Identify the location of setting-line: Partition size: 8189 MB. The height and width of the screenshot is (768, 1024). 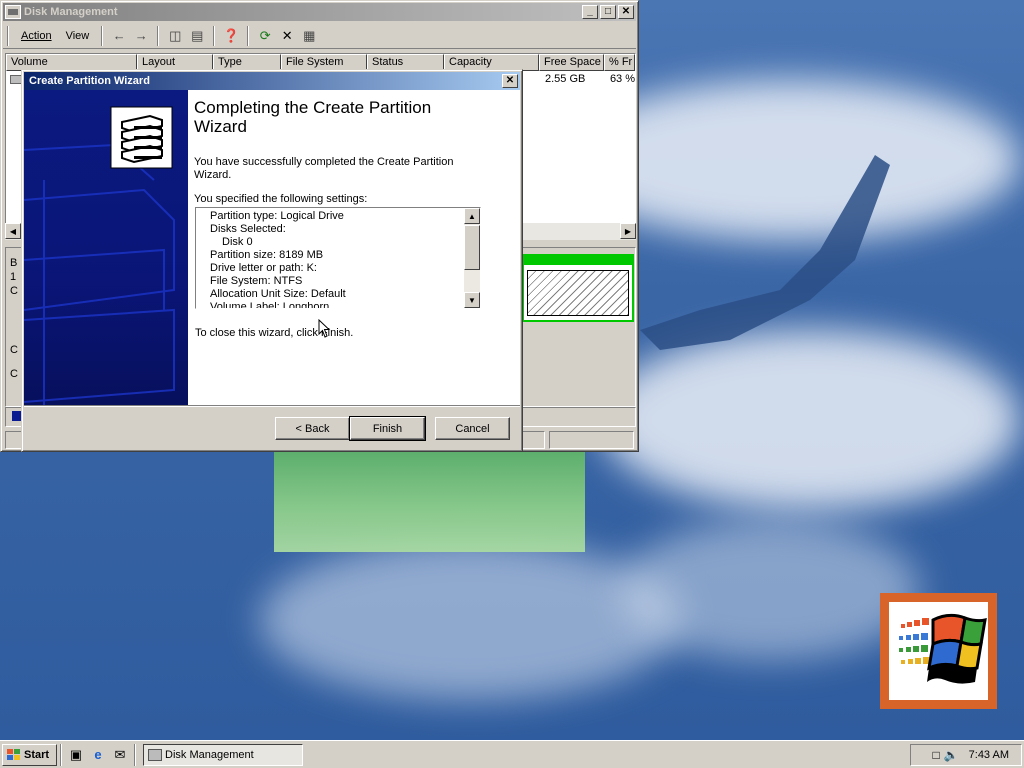
(267, 255).